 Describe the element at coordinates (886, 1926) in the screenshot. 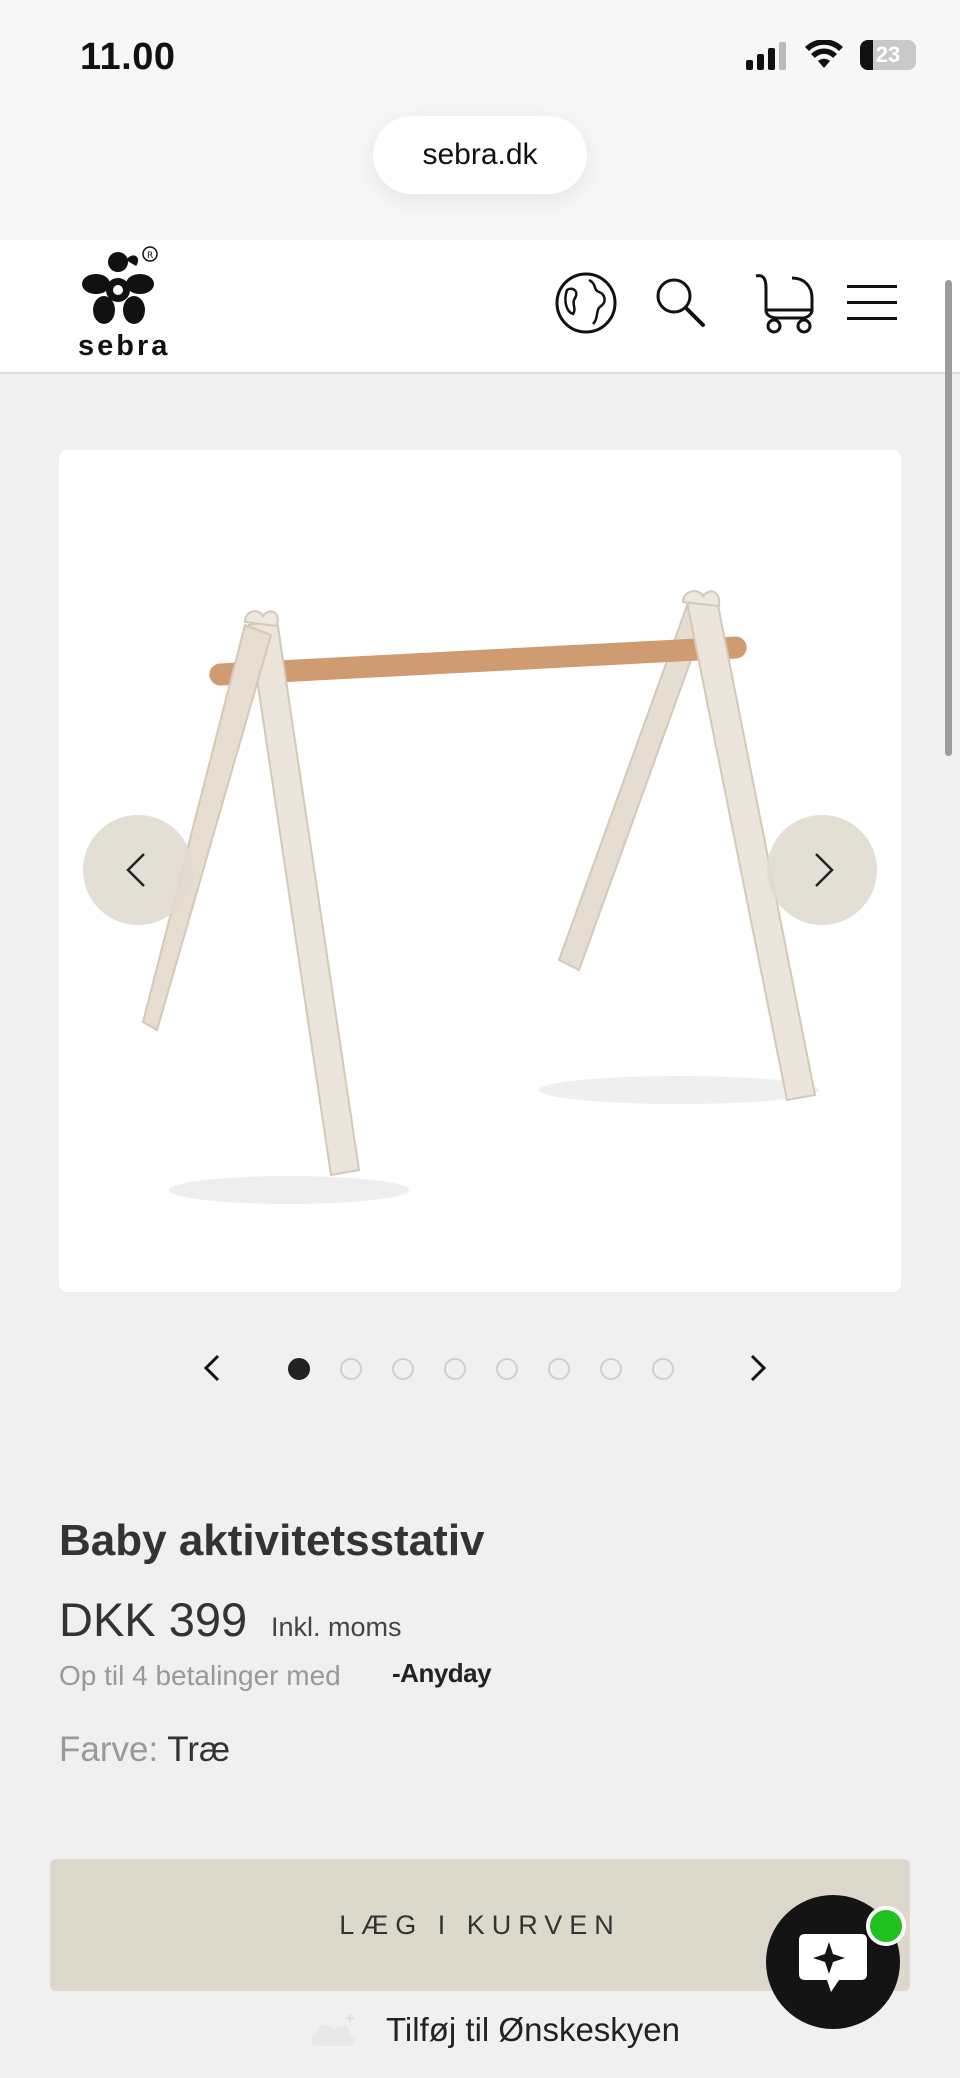

I see `online-status-badge` at that location.